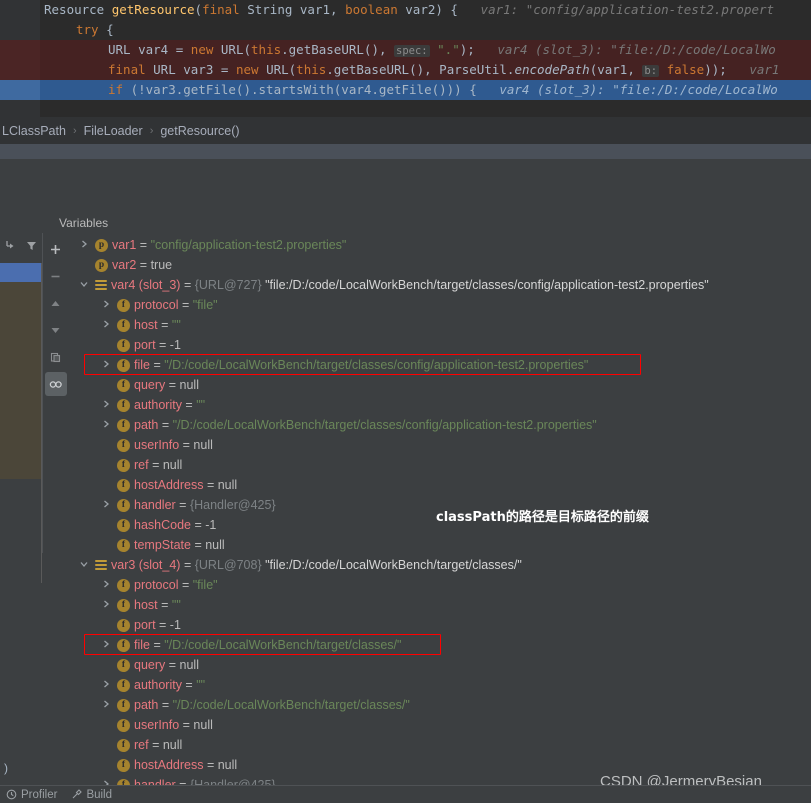  What do you see at coordinates (420, 69) in the screenshot?
I see `code-token: .getBaseURL(), ParseUtil.` at bounding box center [420, 69].